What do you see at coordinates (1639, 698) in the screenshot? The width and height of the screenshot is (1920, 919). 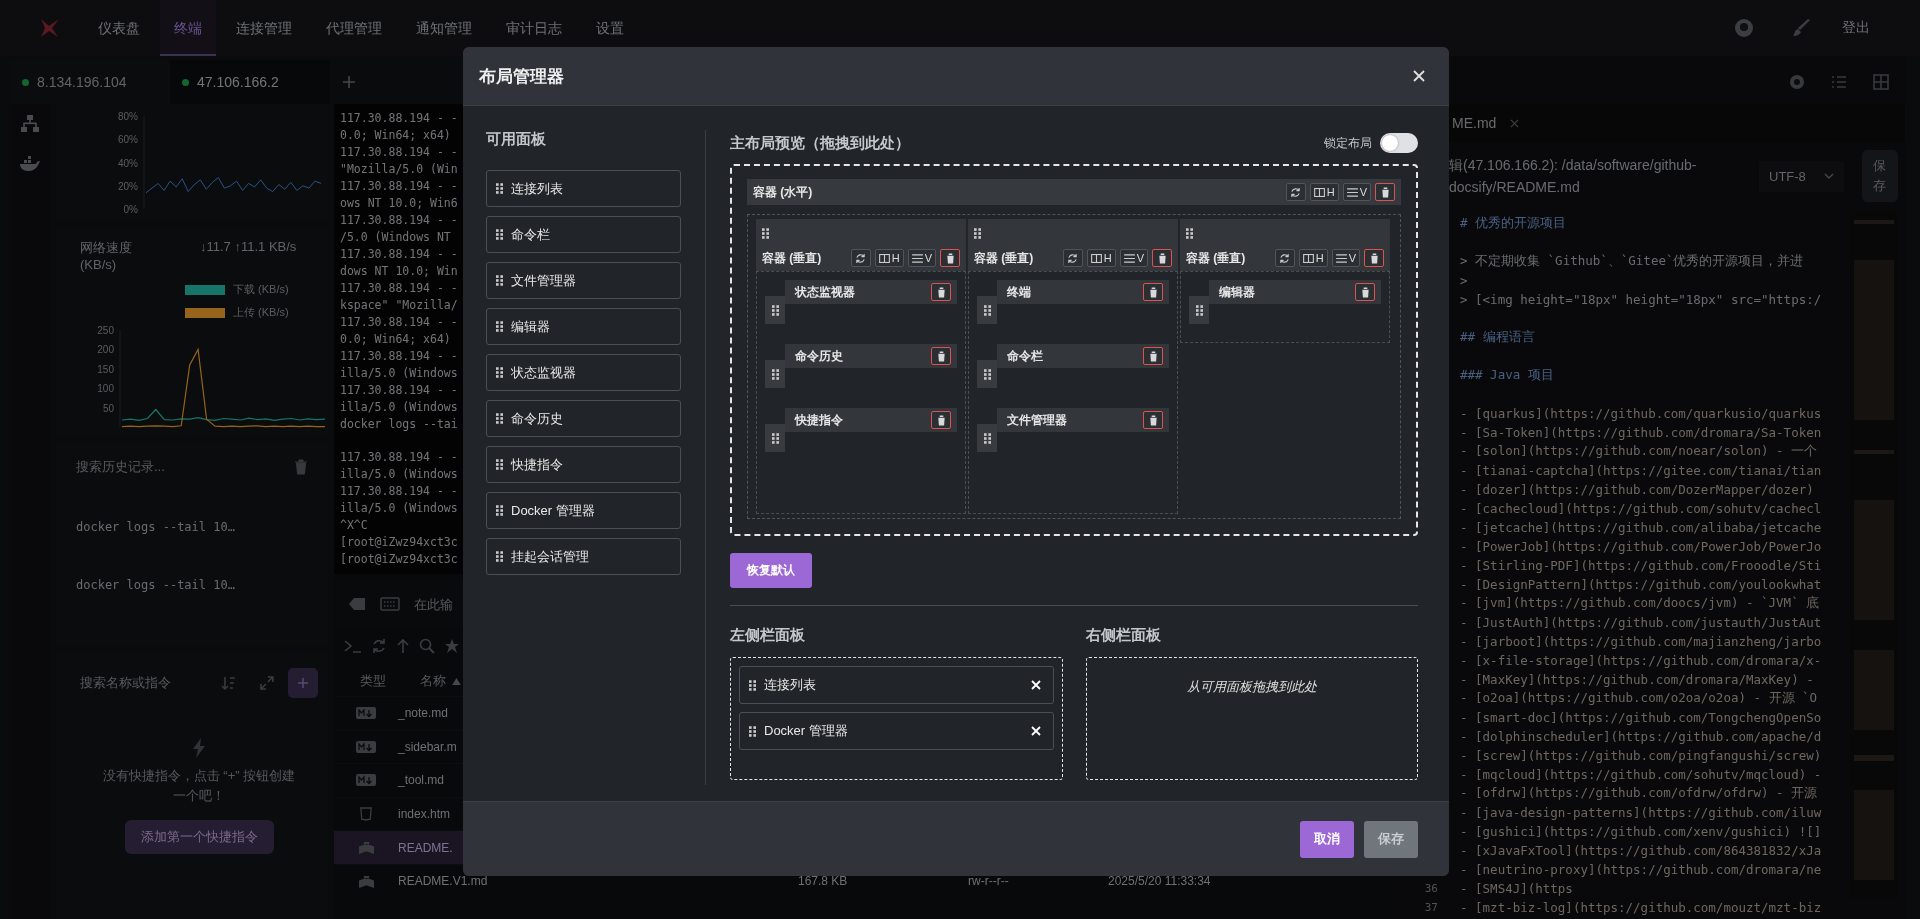 I see `code-line: - [o2oa](https://github.com/o2oa/o2oa) - 开源 `O` at bounding box center [1639, 698].